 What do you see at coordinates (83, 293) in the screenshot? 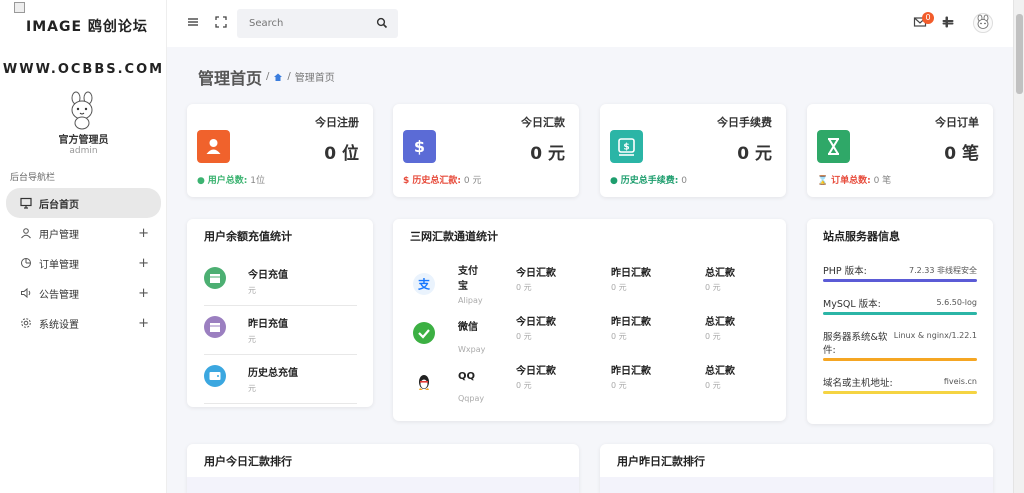
I see `sidebar-item-announcements: 公告管理 +` at bounding box center [83, 293].